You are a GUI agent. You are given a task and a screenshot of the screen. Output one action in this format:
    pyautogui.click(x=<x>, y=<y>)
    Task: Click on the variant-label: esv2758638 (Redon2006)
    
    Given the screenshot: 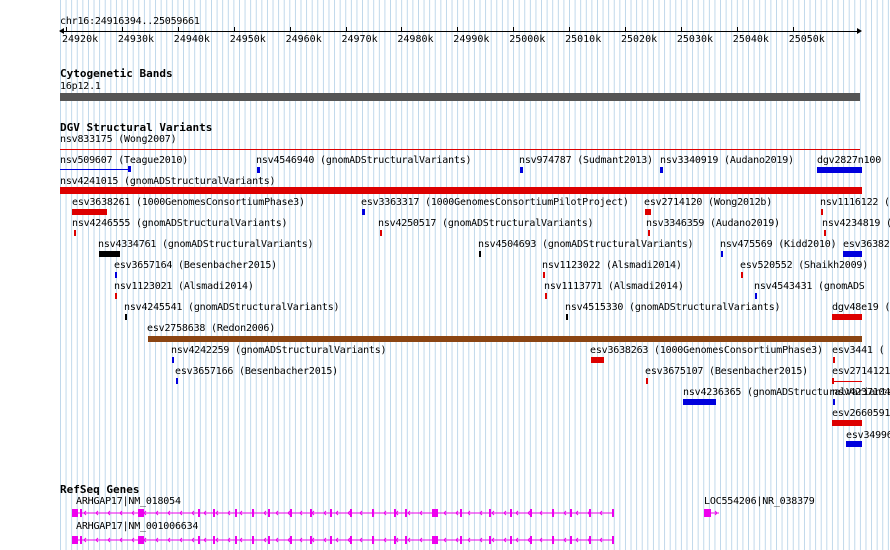 What is the action you would take?
    pyautogui.click(x=211, y=328)
    